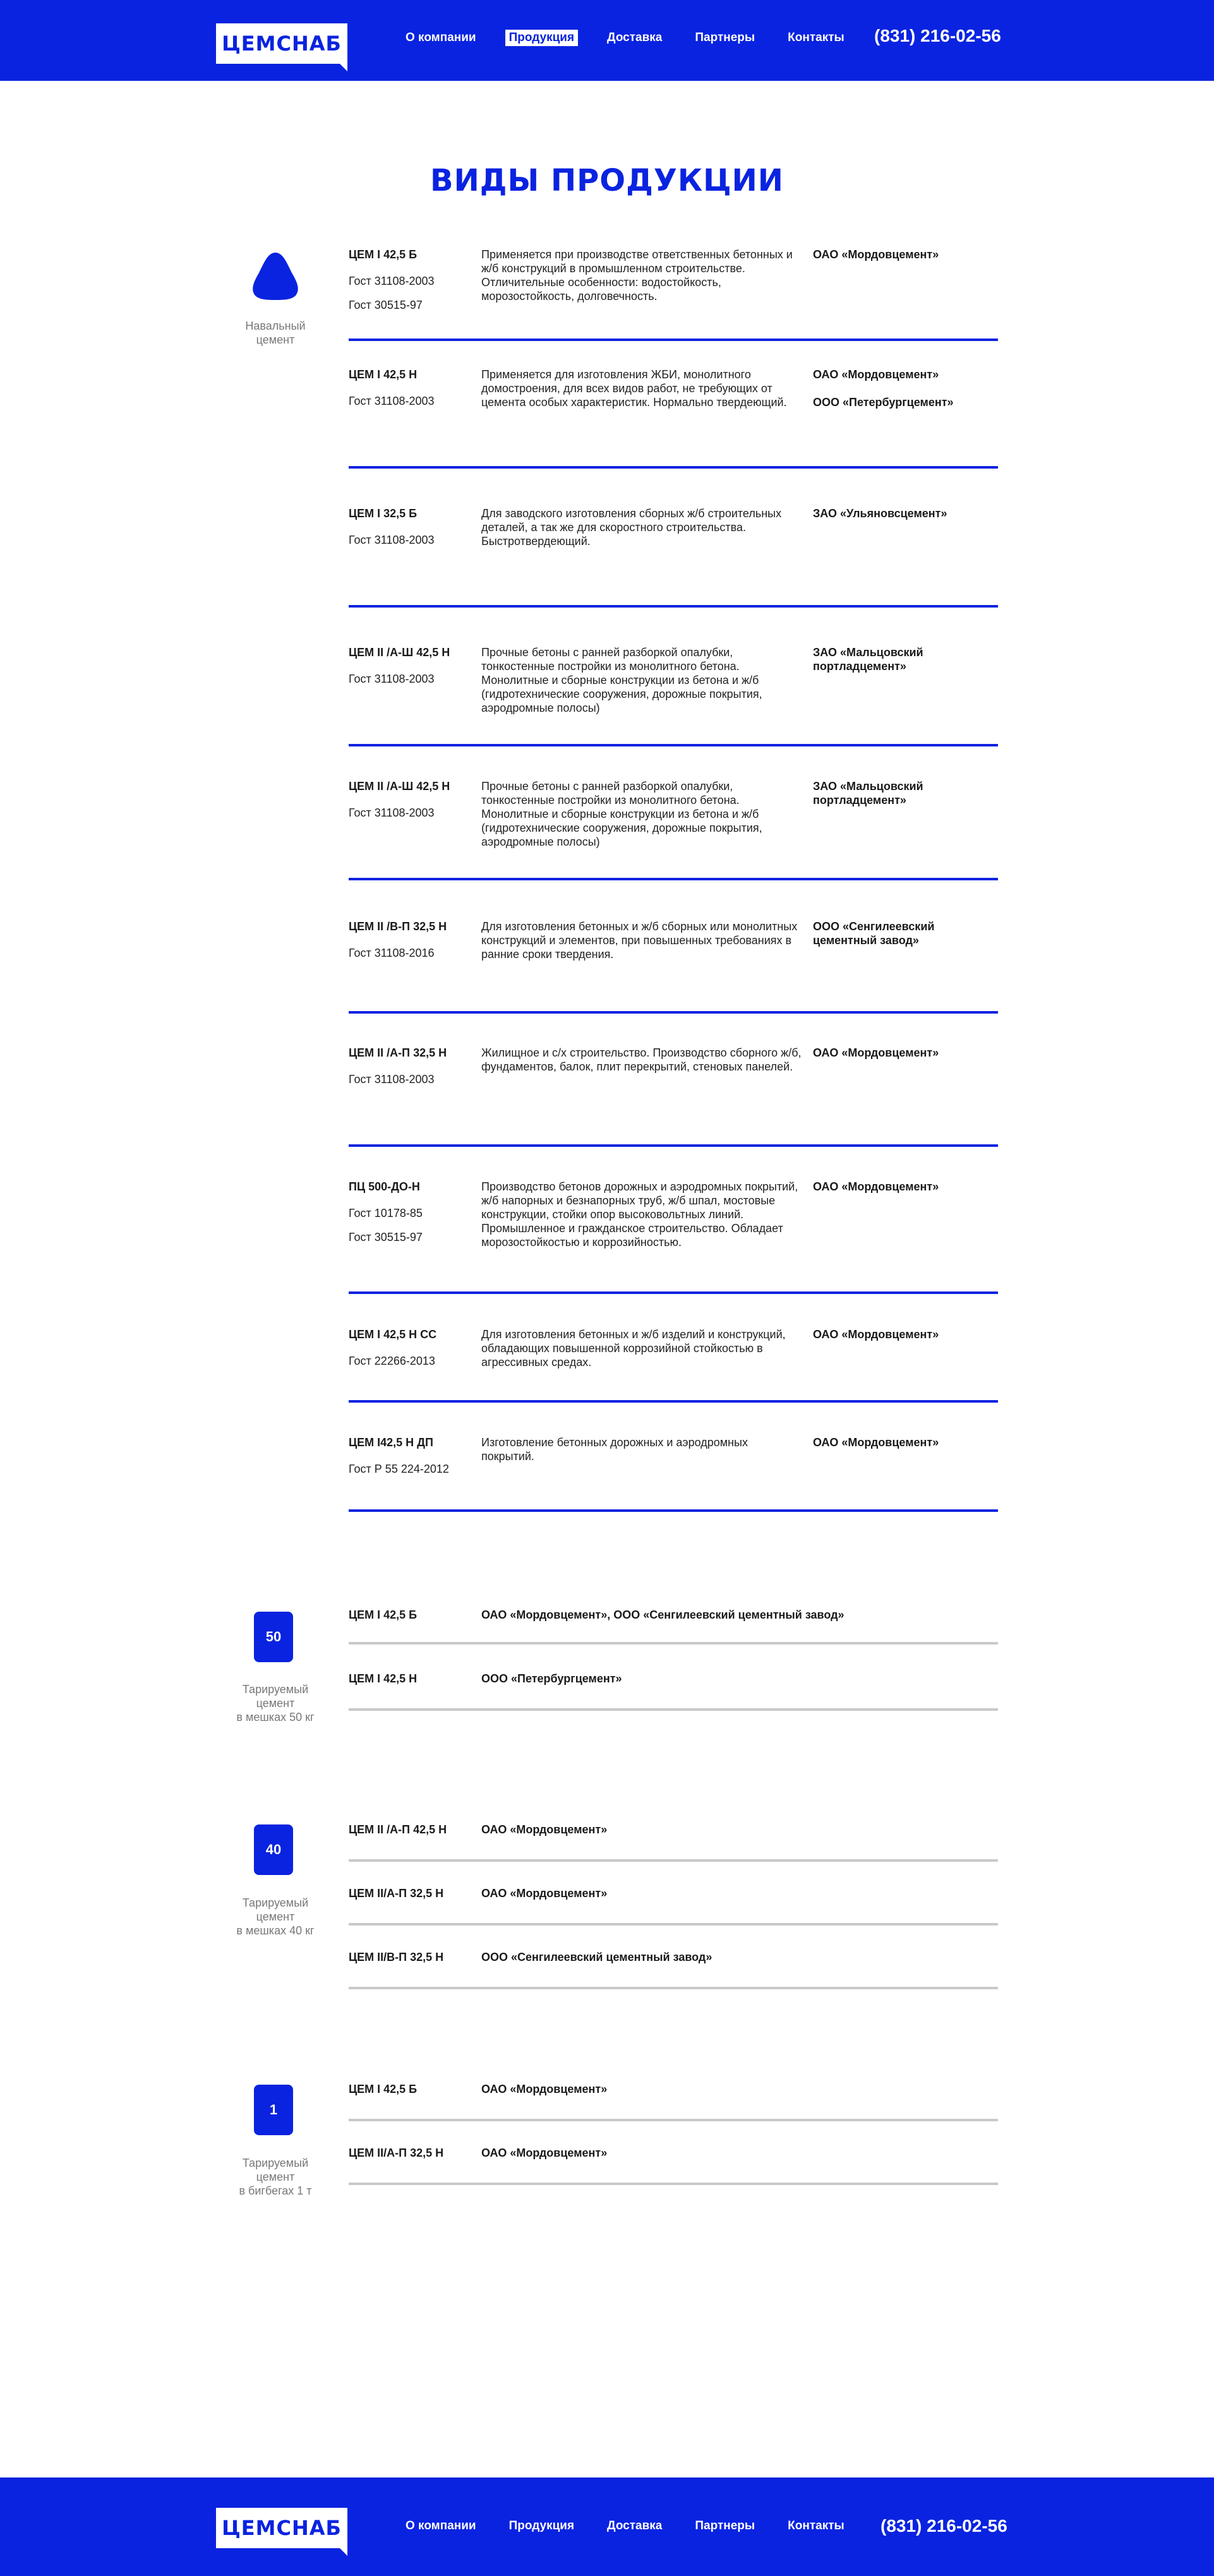 The width and height of the screenshot is (1214, 2576). I want to click on product-row: ЦЕМ II/А-П 32,5 Н ОАО «Мордовцемент», so click(673, 2165).